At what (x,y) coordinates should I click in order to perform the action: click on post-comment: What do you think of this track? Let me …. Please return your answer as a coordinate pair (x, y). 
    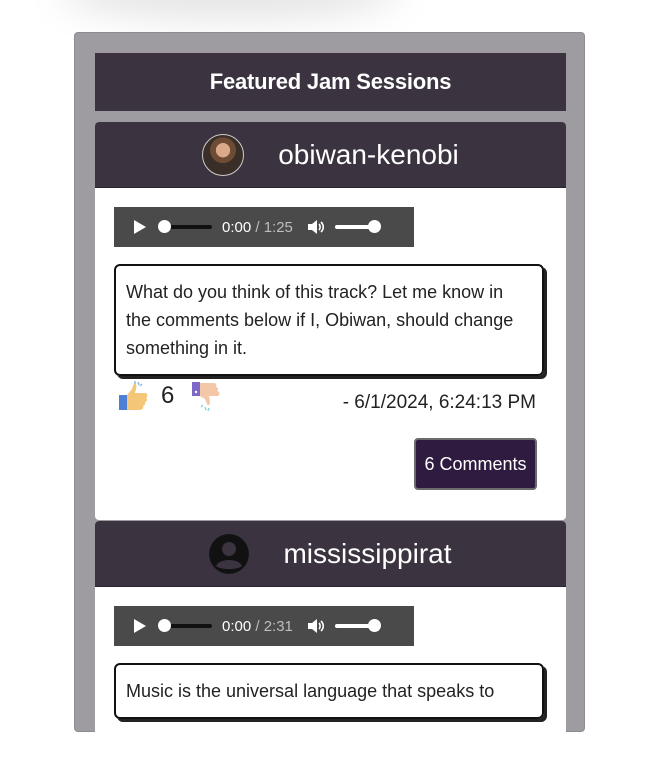
    Looking at the image, I should click on (329, 320).